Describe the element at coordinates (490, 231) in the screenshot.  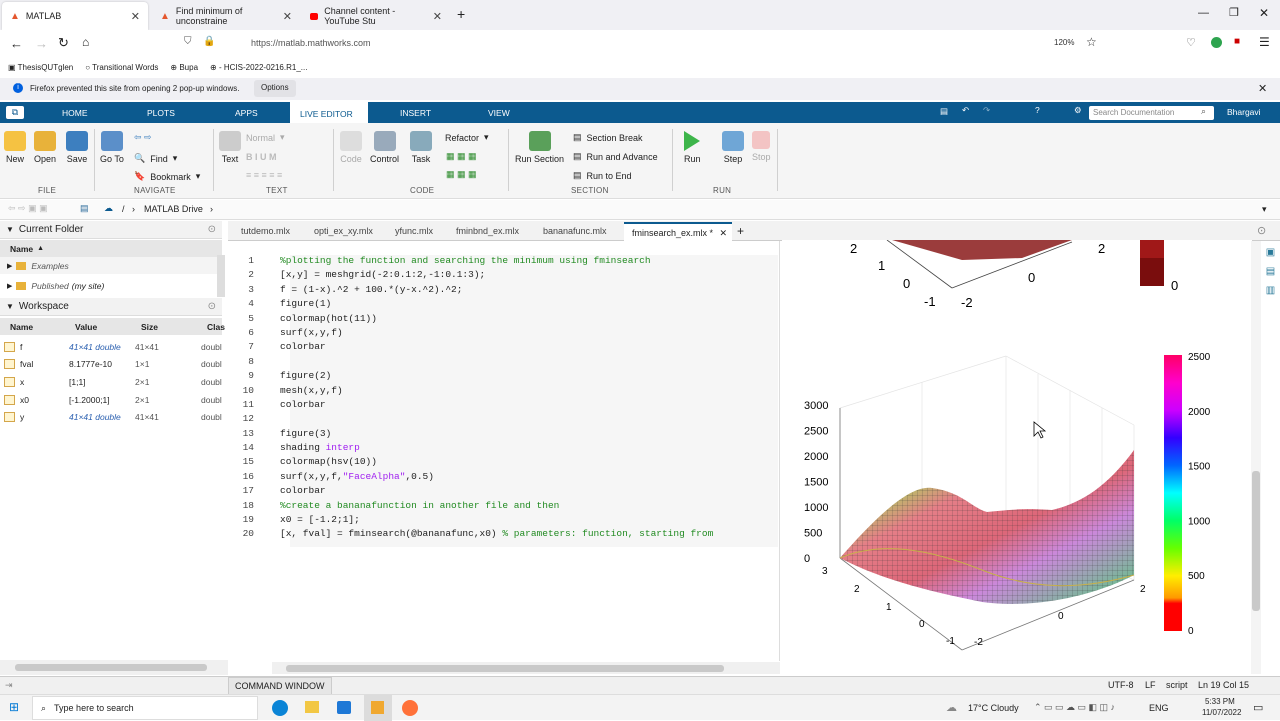
I see `editor-tab: fminbnd_ex.mlx` at that location.